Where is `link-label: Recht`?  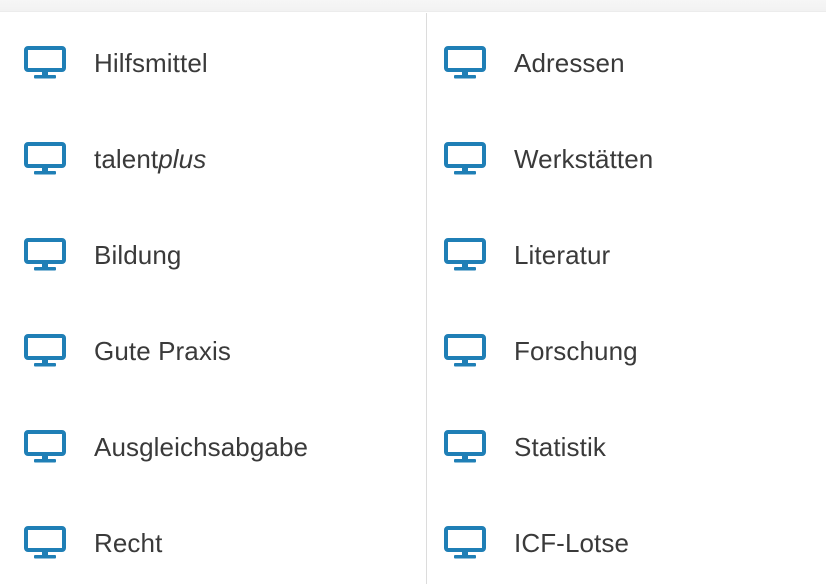
link-label: Recht is located at coordinates (128, 542).